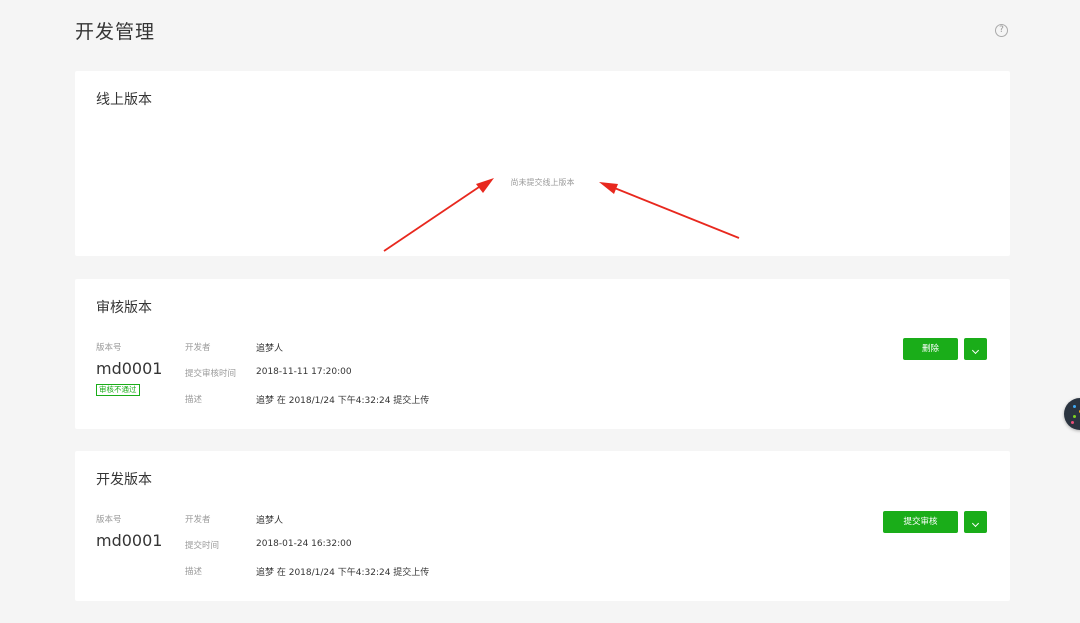 The height and width of the screenshot is (623, 1080). I want to click on annotation-arrows, so click(561, 215).